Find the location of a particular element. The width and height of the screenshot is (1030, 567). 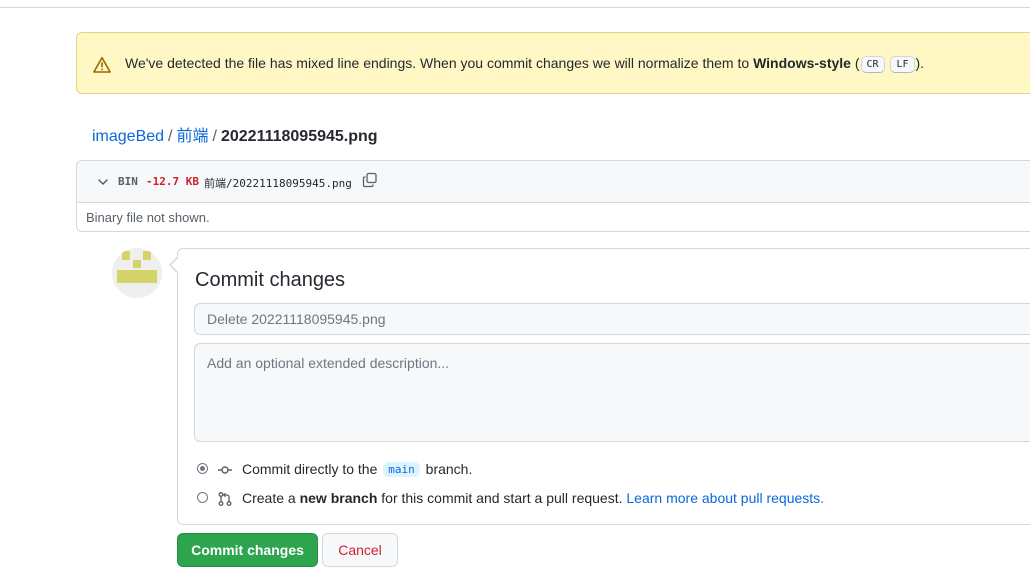

new-branch-bold: new branch is located at coordinates (338, 498).